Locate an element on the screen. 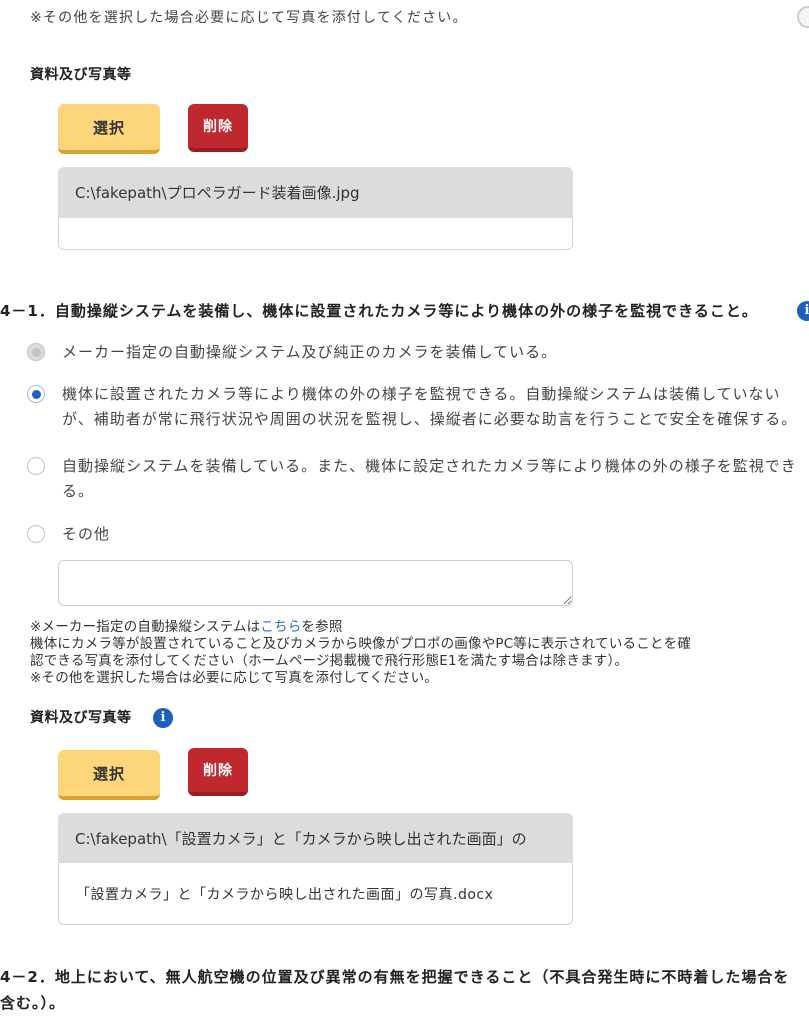  radio-option-label-line: メーカー指定の自動操縦システム及び純正のカメラを装備している。 is located at coordinates (310, 351).